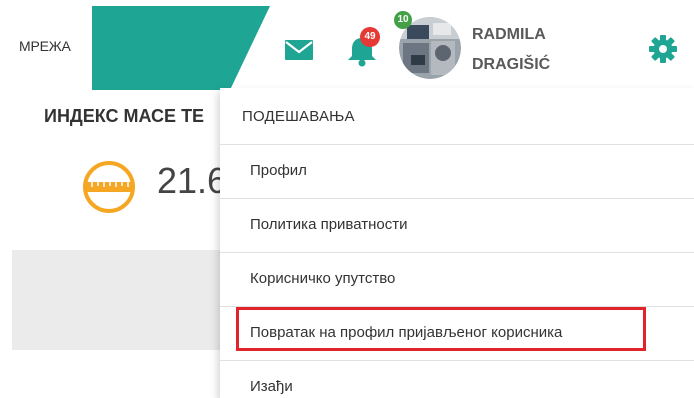 The width and height of the screenshot is (694, 398). Describe the element at coordinates (511, 50) in the screenshot. I see `user-name: RADMILA DRAGIŠIĆ` at that location.